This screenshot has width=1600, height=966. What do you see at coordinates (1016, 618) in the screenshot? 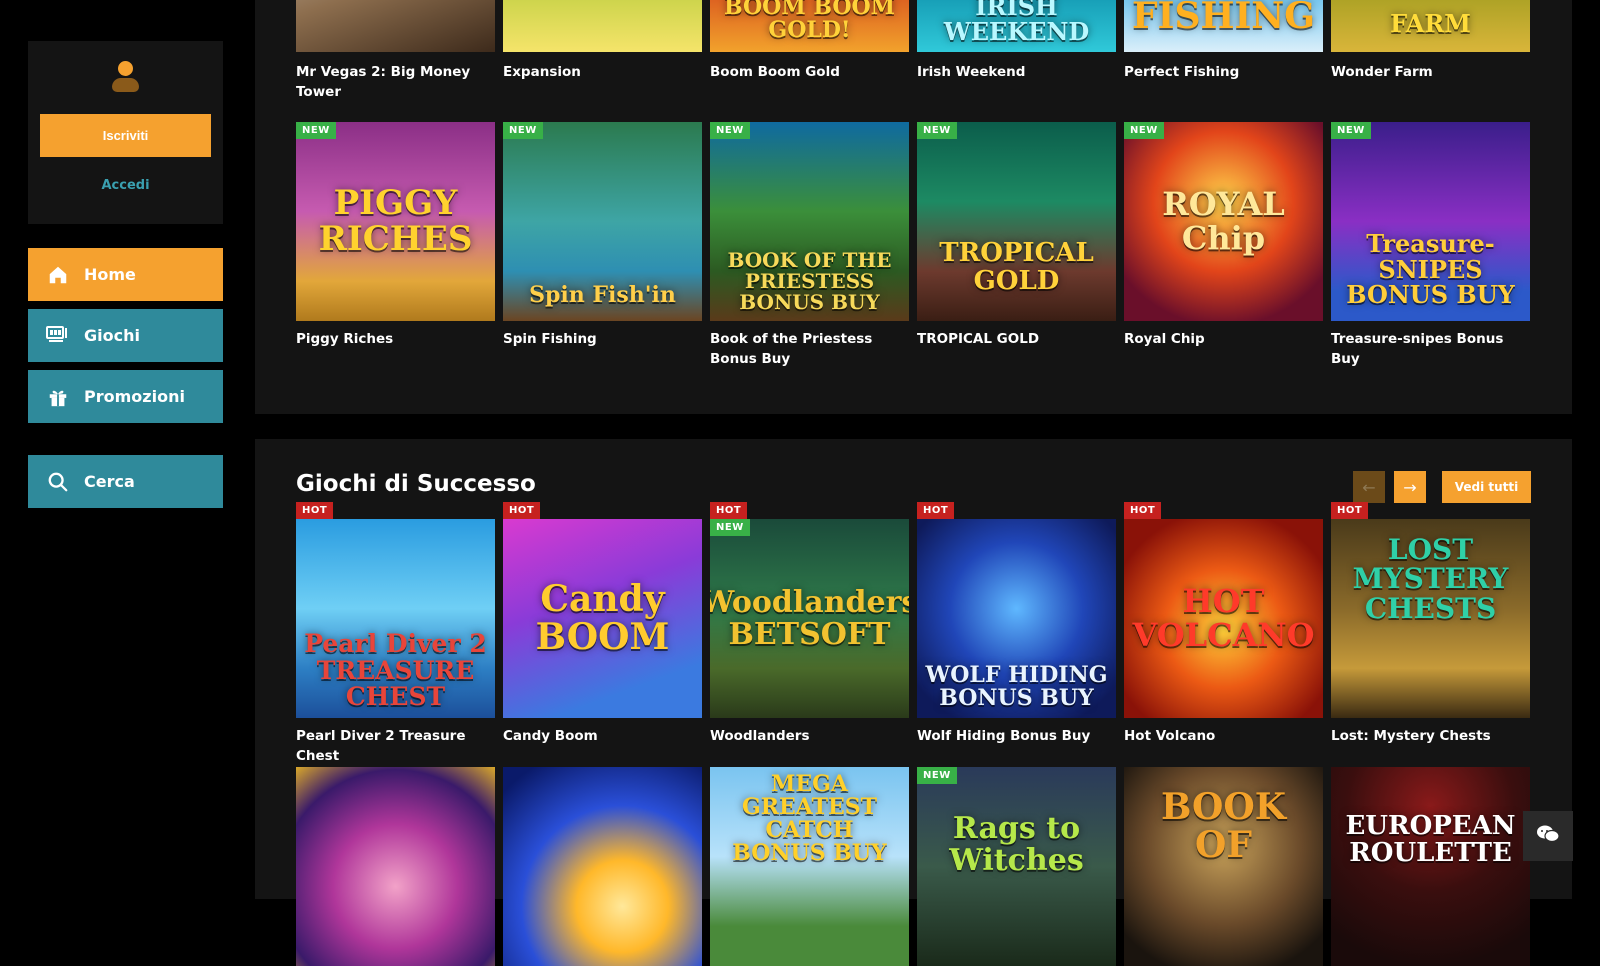
I see `game-thumbnail: WOLF HIDING BONUS BUY` at bounding box center [1016, 618].